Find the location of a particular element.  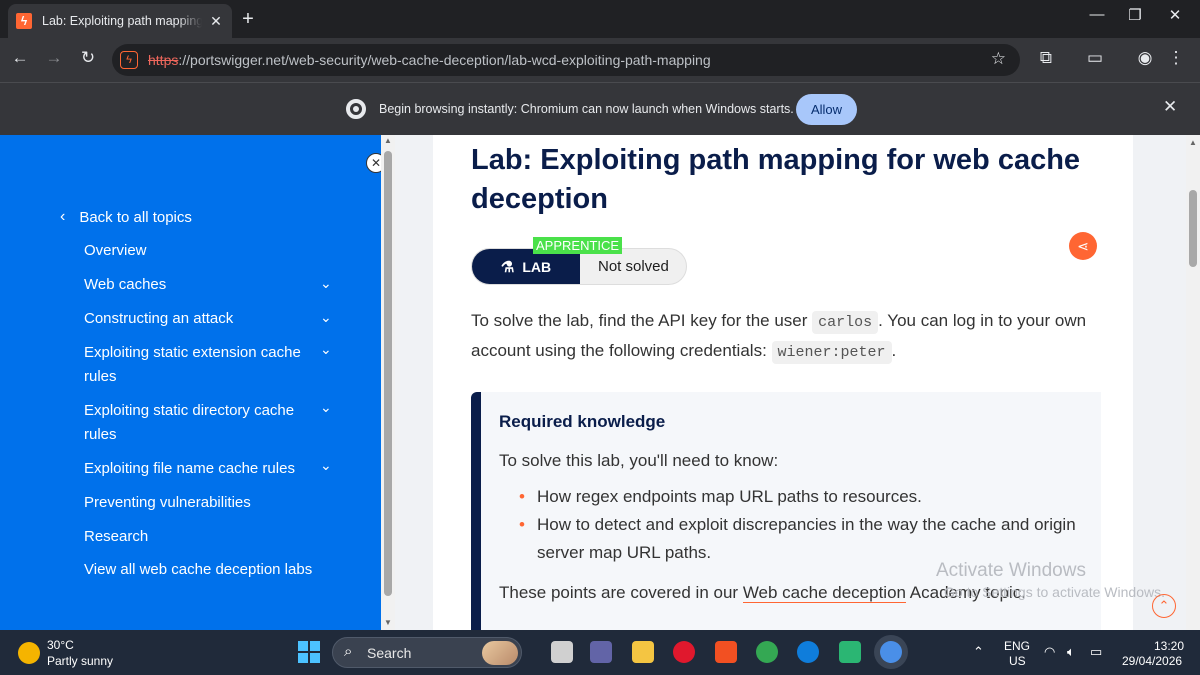

url-scheme: https is located at coordinates (163, 60).